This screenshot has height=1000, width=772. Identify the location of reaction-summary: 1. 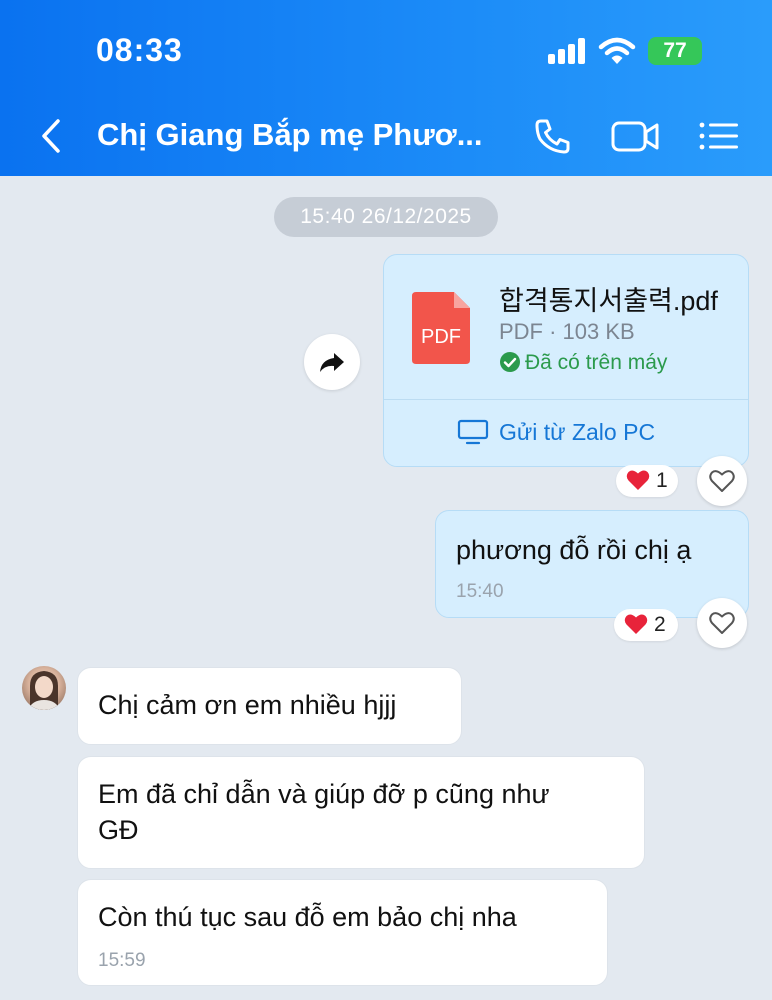
(647, 481).